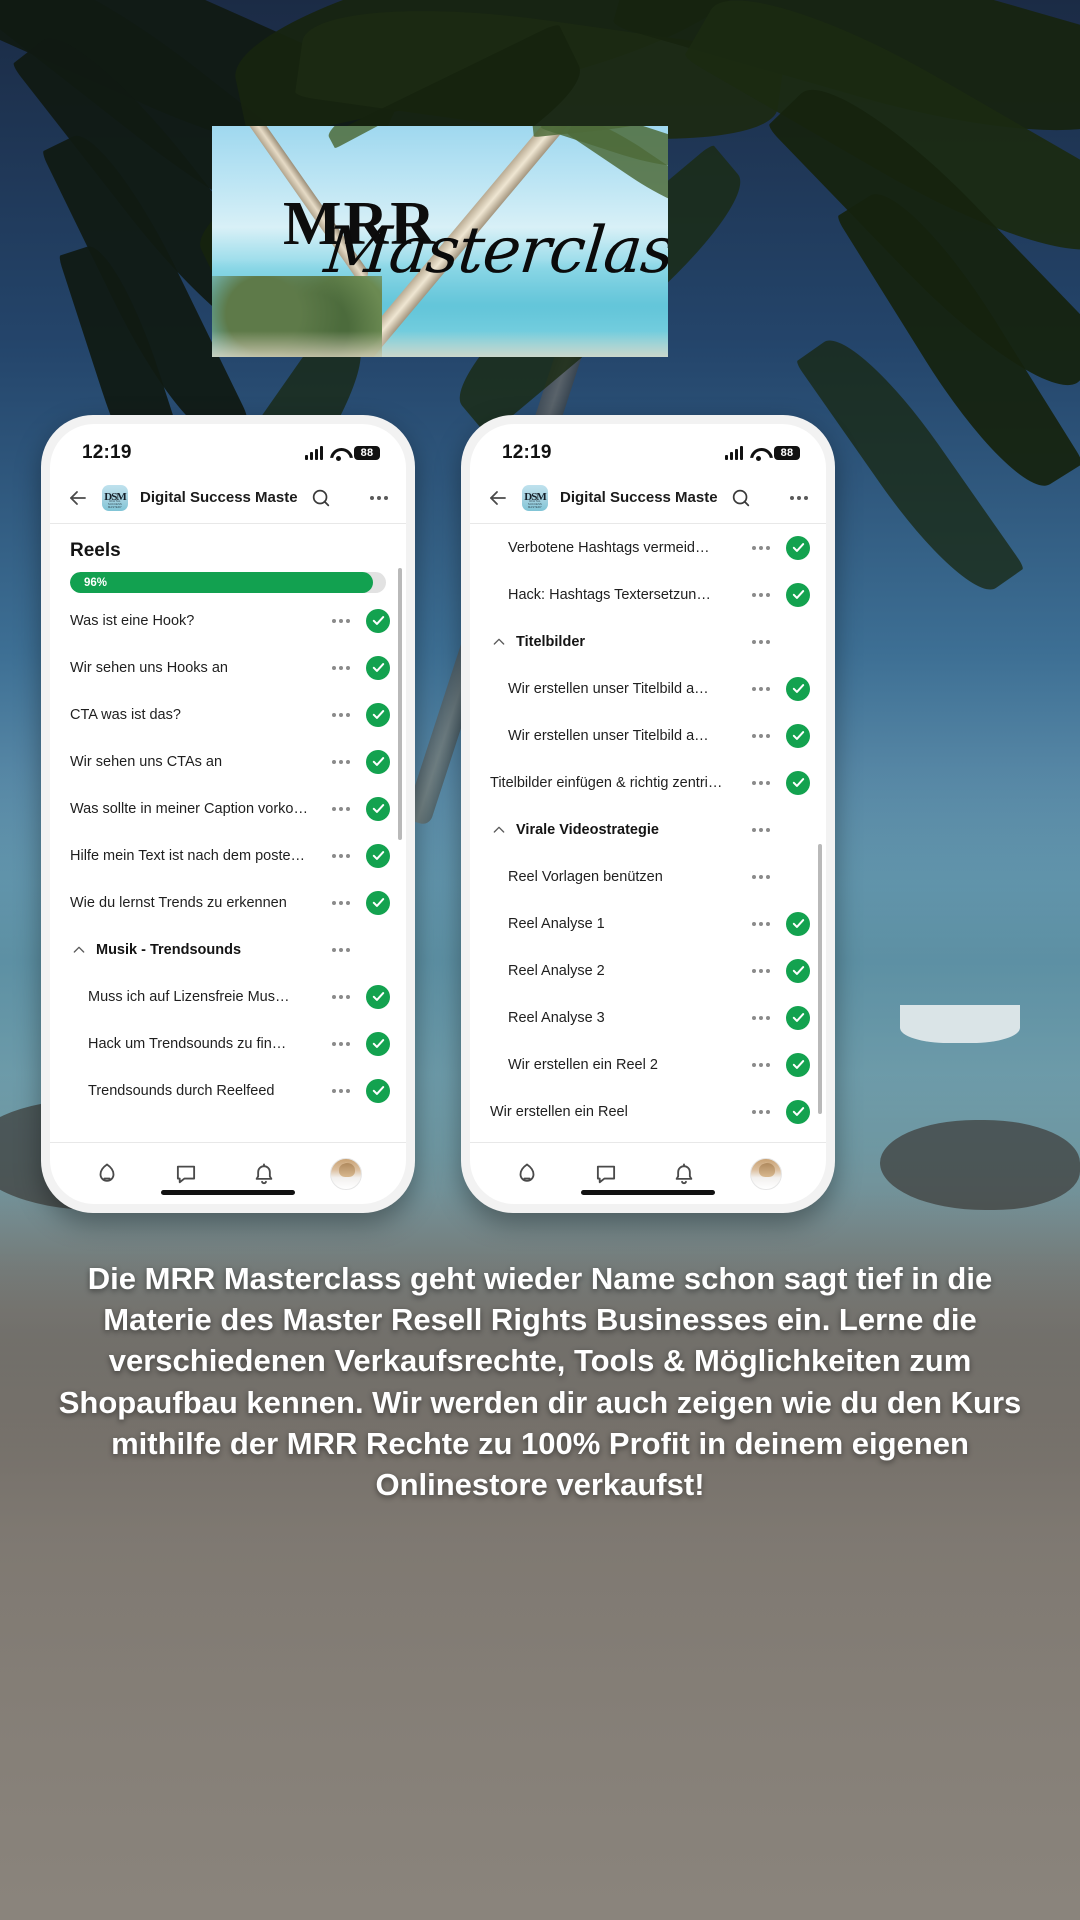  I want to click on lesson-row: Wie du lernst Trends zu erkennen, so click(228, 902).